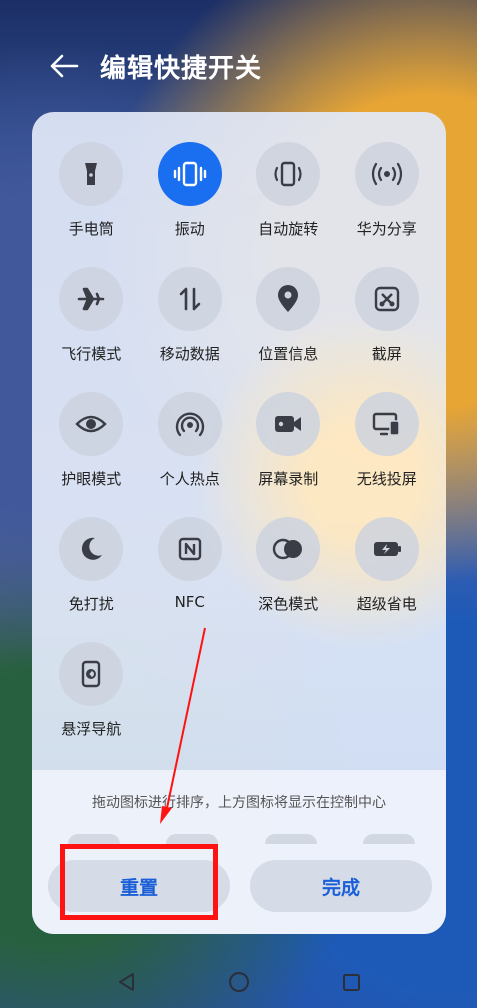  I want to click on tile-label: 华为分享, so click(386, 229).